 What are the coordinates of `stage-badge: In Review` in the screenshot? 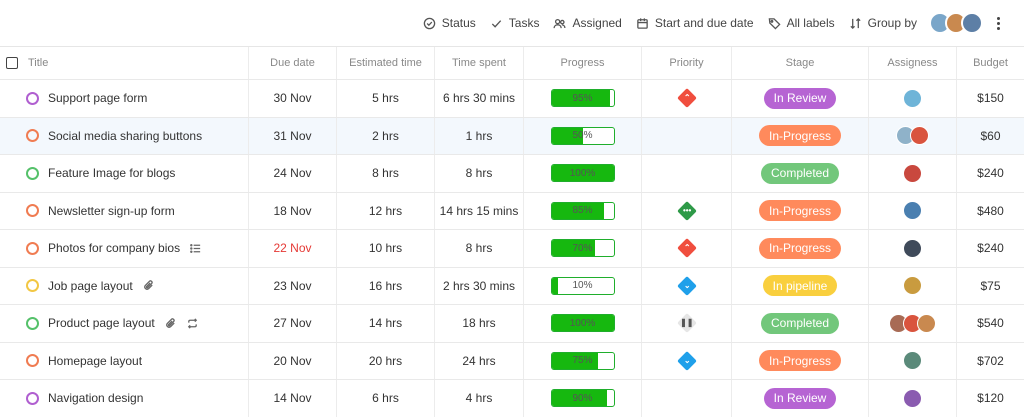 It's located at (800, 398).